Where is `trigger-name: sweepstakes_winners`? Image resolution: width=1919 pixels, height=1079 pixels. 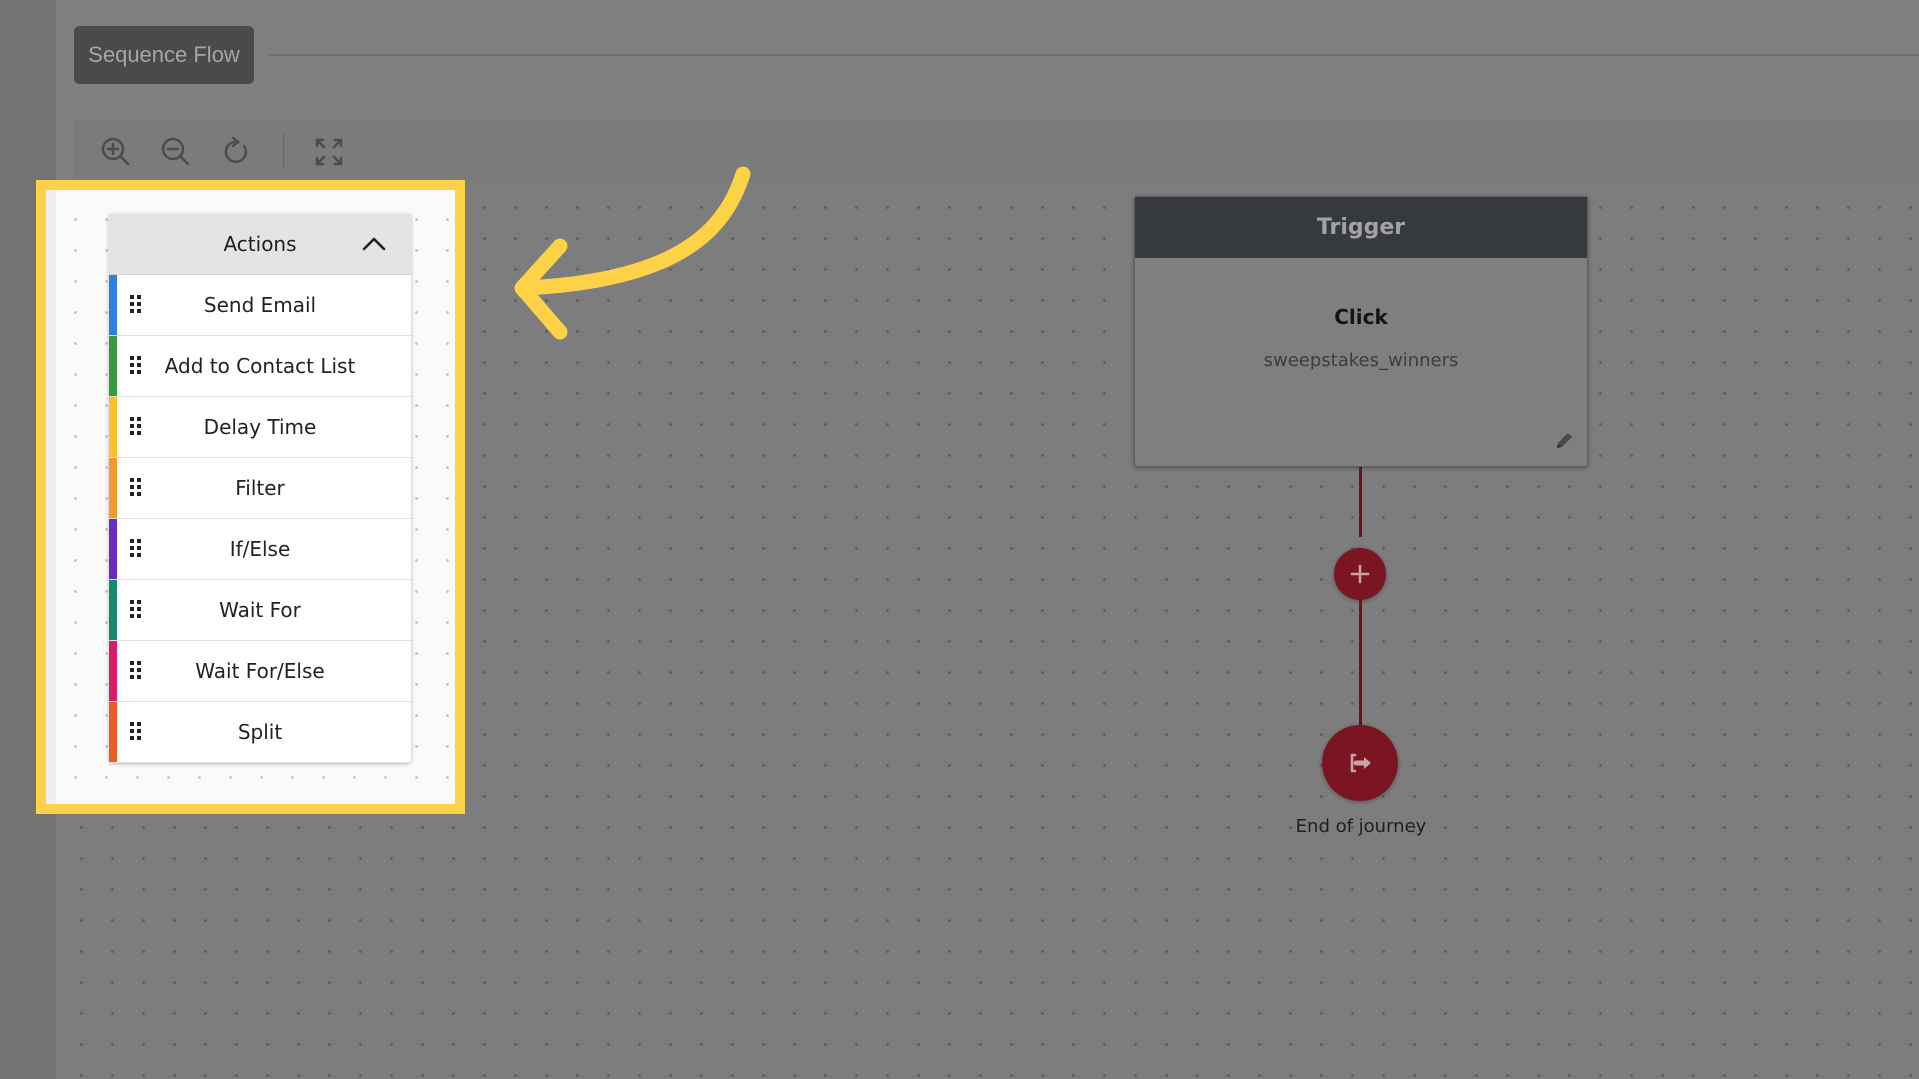 trigger-name: sweepstakes_winners is located at coordinates (1361, 360).